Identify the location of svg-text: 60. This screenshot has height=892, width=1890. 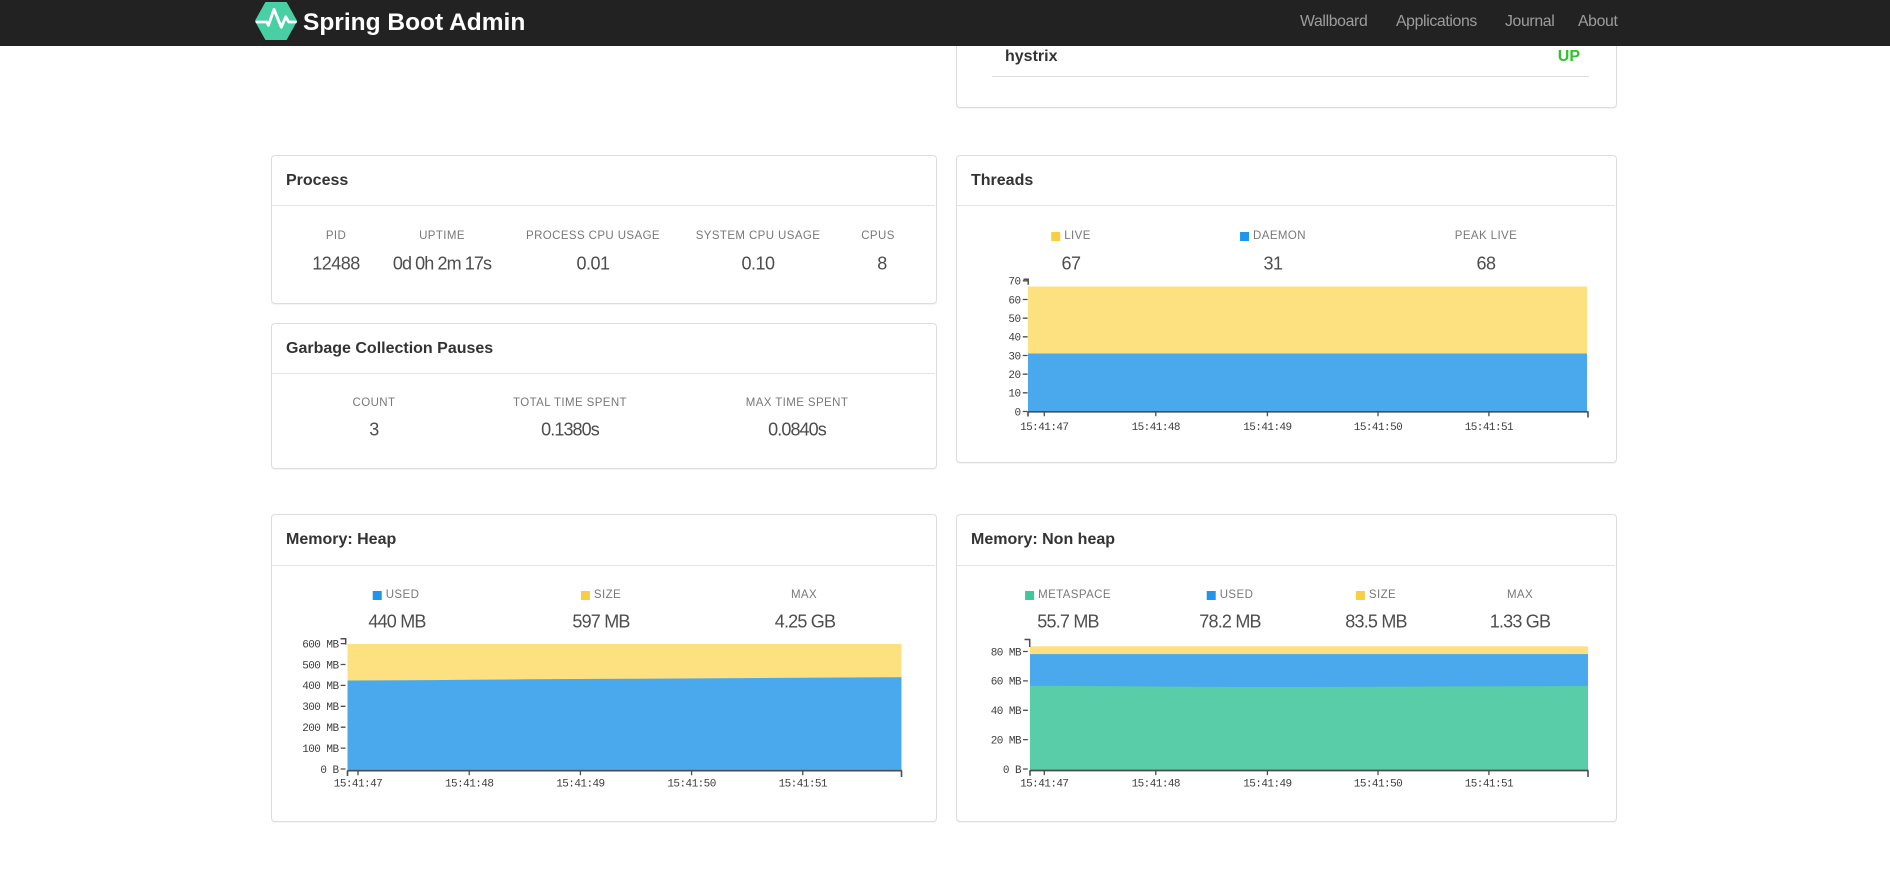
(1014, 301).